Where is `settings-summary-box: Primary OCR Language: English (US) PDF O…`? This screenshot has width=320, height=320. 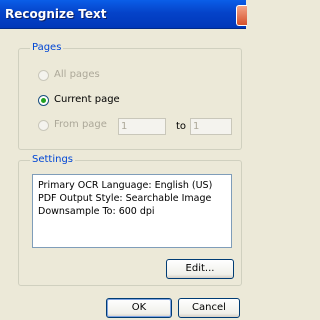
settings-summary-box: Primary OCR Language: English (US) PDF O… is located at coordinates (132, 211).